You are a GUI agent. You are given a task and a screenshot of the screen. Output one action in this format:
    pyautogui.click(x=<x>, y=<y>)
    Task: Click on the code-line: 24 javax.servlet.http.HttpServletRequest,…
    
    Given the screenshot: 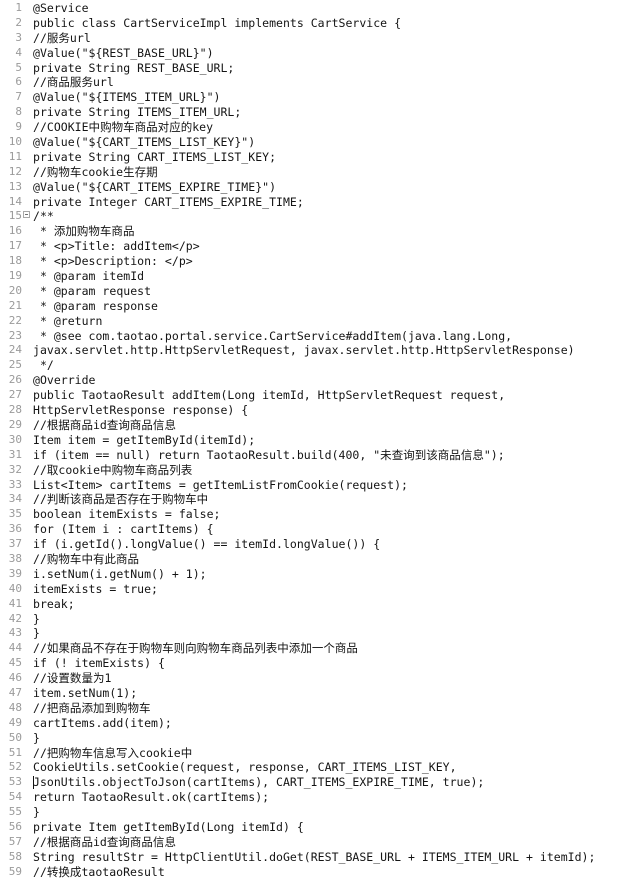 What is the action you would take?
    pyautogui.click(x=312, y=350)
    